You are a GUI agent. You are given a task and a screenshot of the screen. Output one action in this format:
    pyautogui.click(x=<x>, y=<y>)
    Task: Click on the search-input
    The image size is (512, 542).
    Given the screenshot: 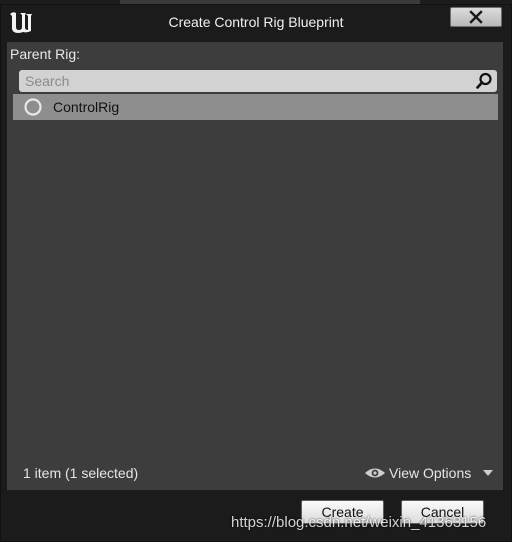 What is the action you would take?
    pyautogui.click(x=245, y=81)
    